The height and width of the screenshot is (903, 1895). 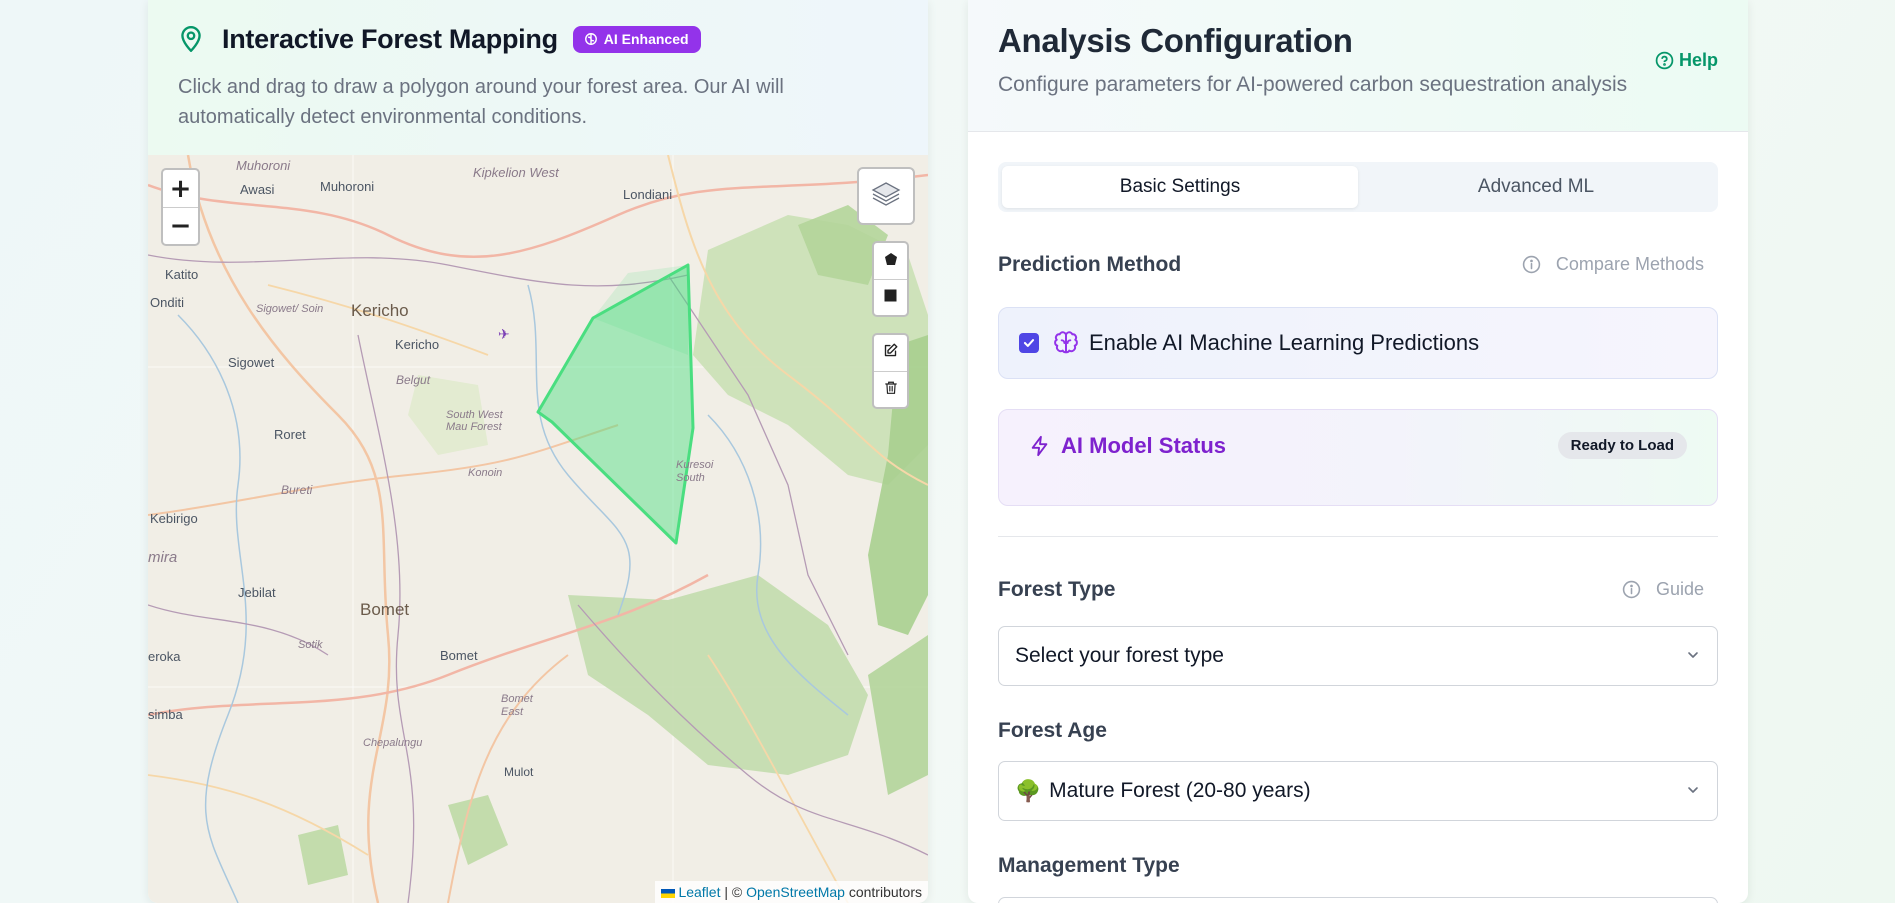 I want to click on place-label: Awasi, so click(x=257, y=189).